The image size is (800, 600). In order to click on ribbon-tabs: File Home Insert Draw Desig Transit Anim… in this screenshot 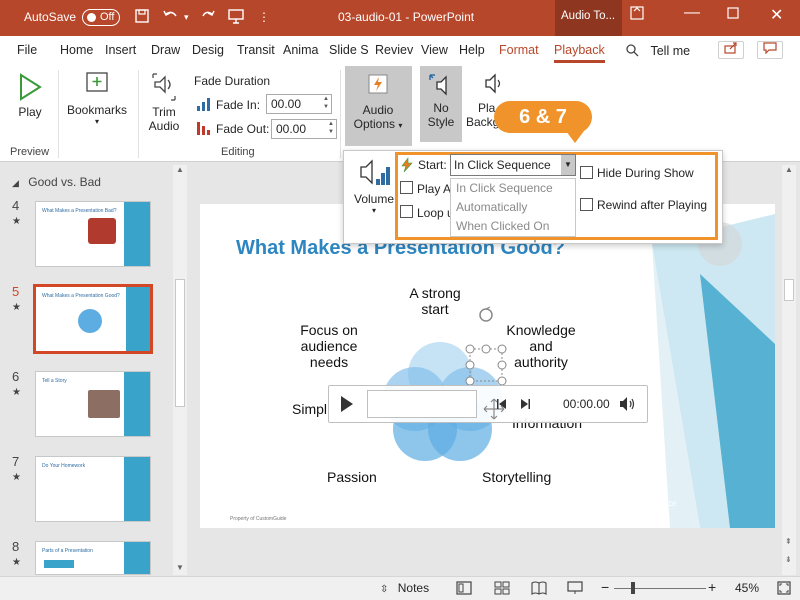, I will do `click(400, 50)`.